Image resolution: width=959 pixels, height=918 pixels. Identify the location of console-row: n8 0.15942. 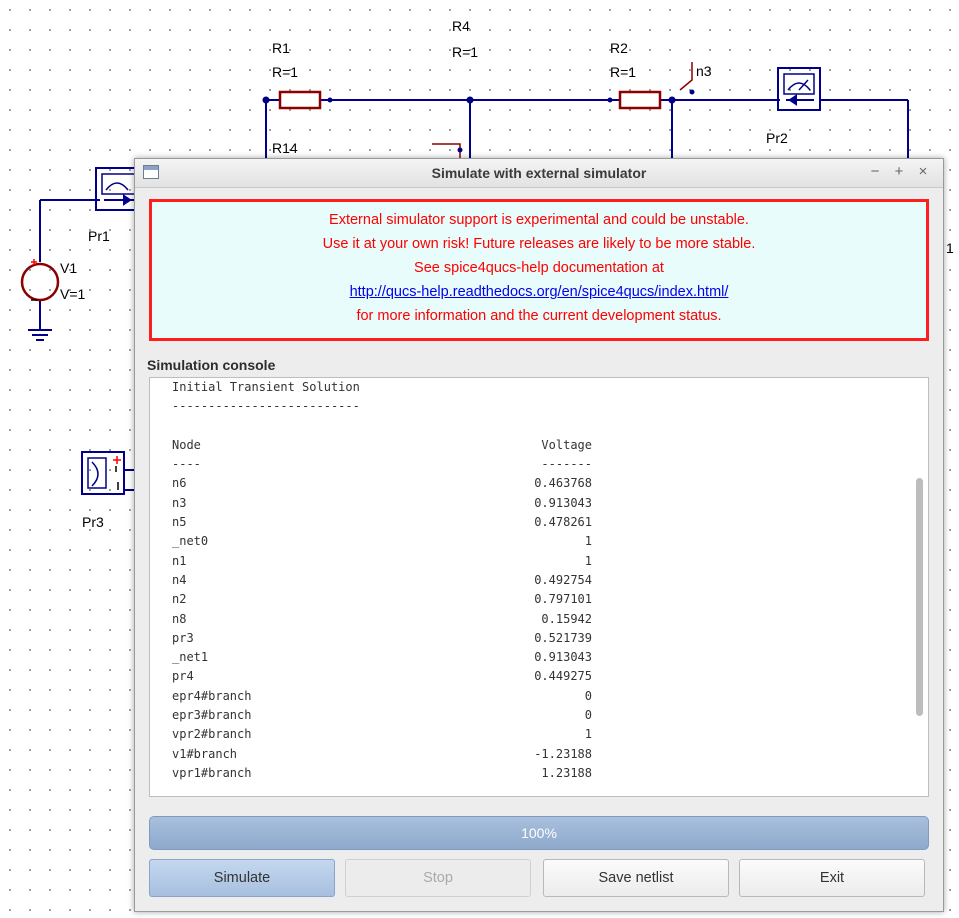
(382, 619).